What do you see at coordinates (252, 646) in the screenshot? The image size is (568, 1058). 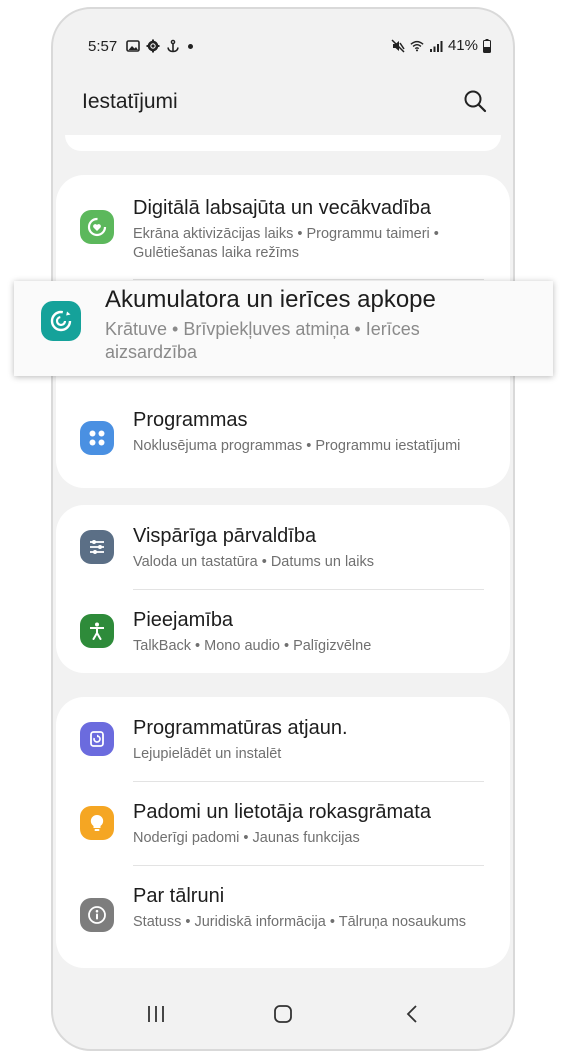 I see `row-subtitle: TalkBack • Mono audio • Palīgizvēlne` at bounding box center [252, 646].